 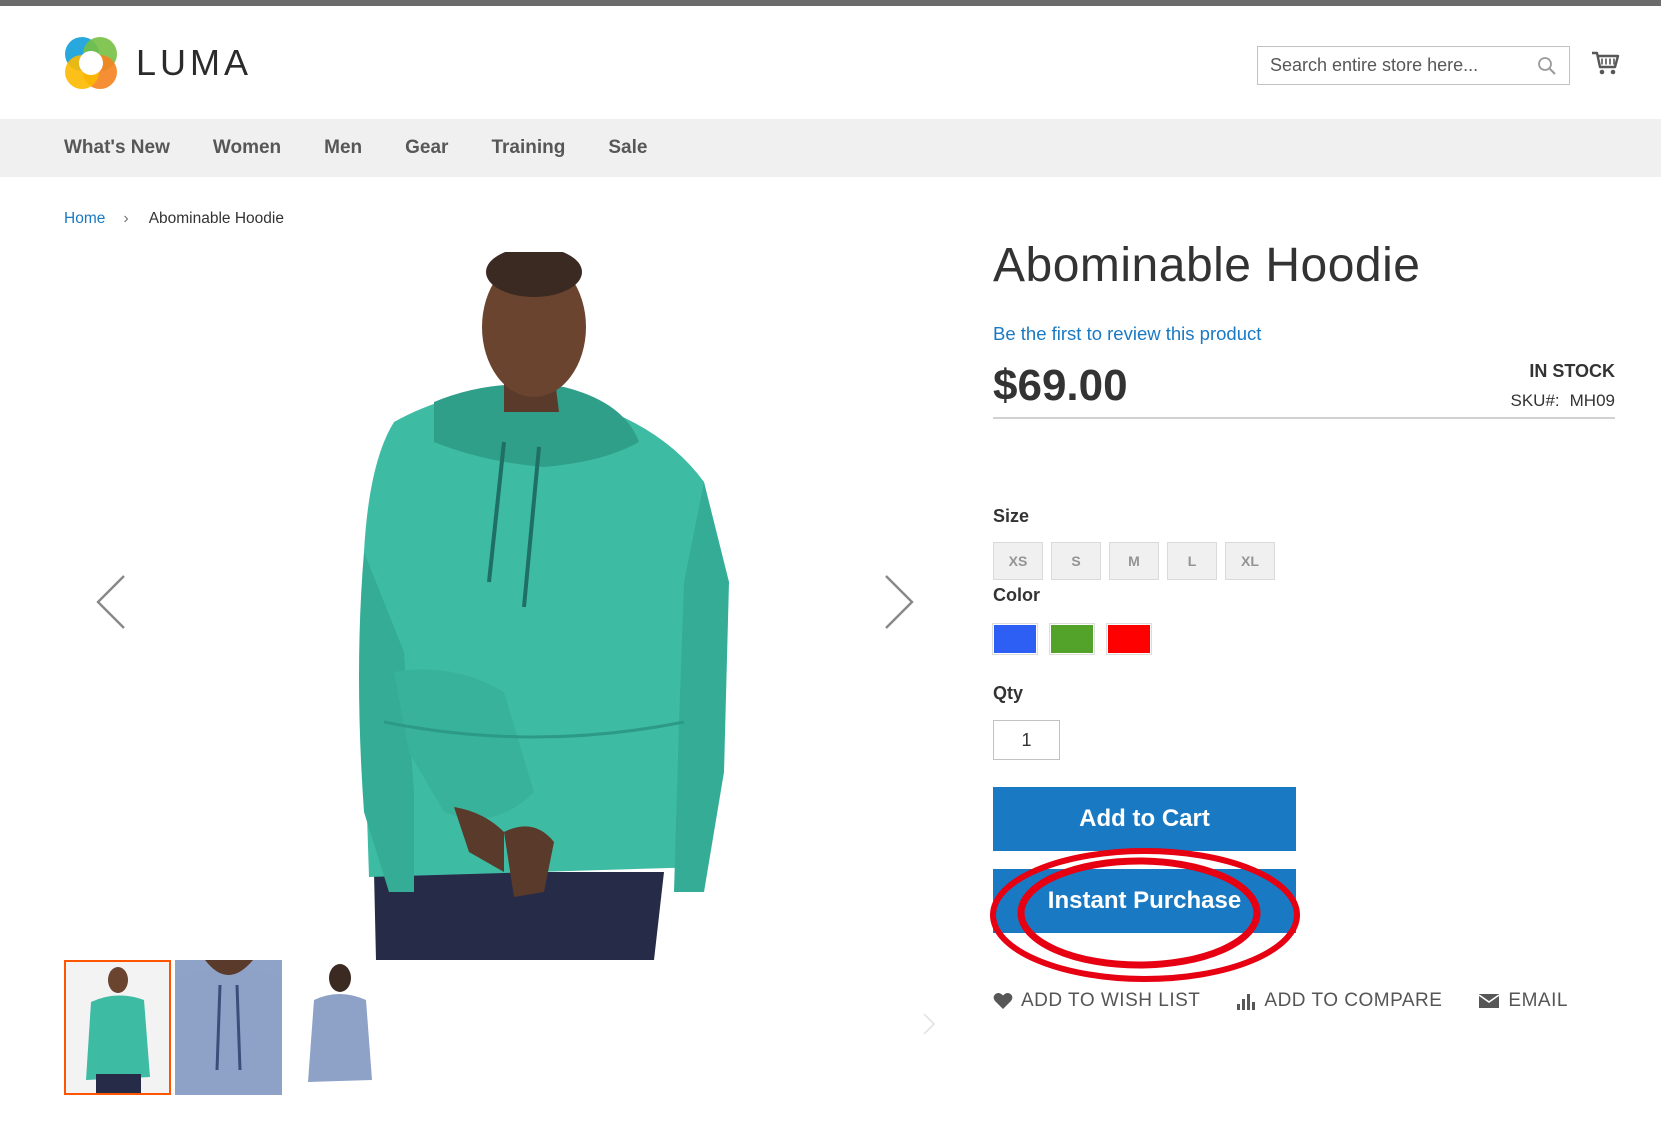 What do you see at coordinates (1111, 1000) in the screenshot?
I see `add-to-wishlist-label: ADD TO WISH LIST` at bounding box center [1111, 1000].